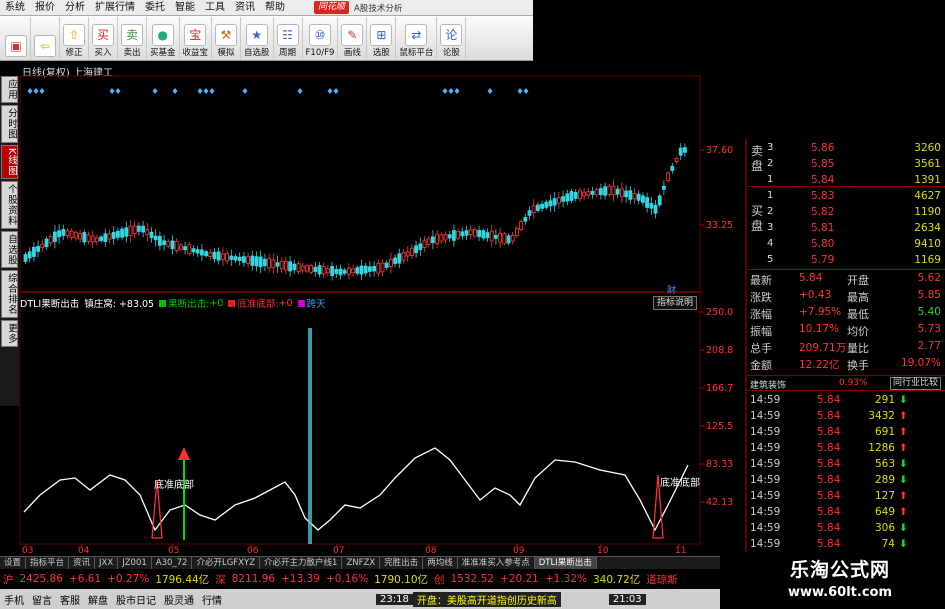 Image resolution: width=945 pixels, height=609 pixels. I want to click on orderbook-row: 1 5.83 4627, so click(846, 195).